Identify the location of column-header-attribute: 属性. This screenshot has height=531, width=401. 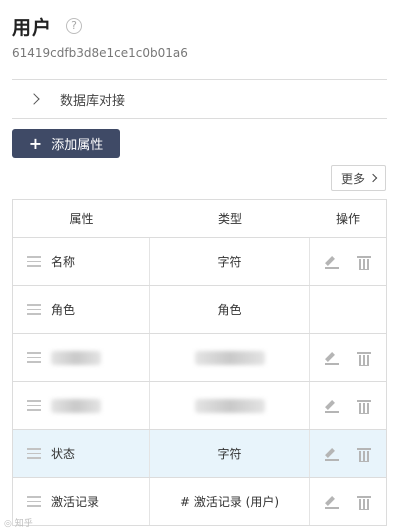
(81, 219).